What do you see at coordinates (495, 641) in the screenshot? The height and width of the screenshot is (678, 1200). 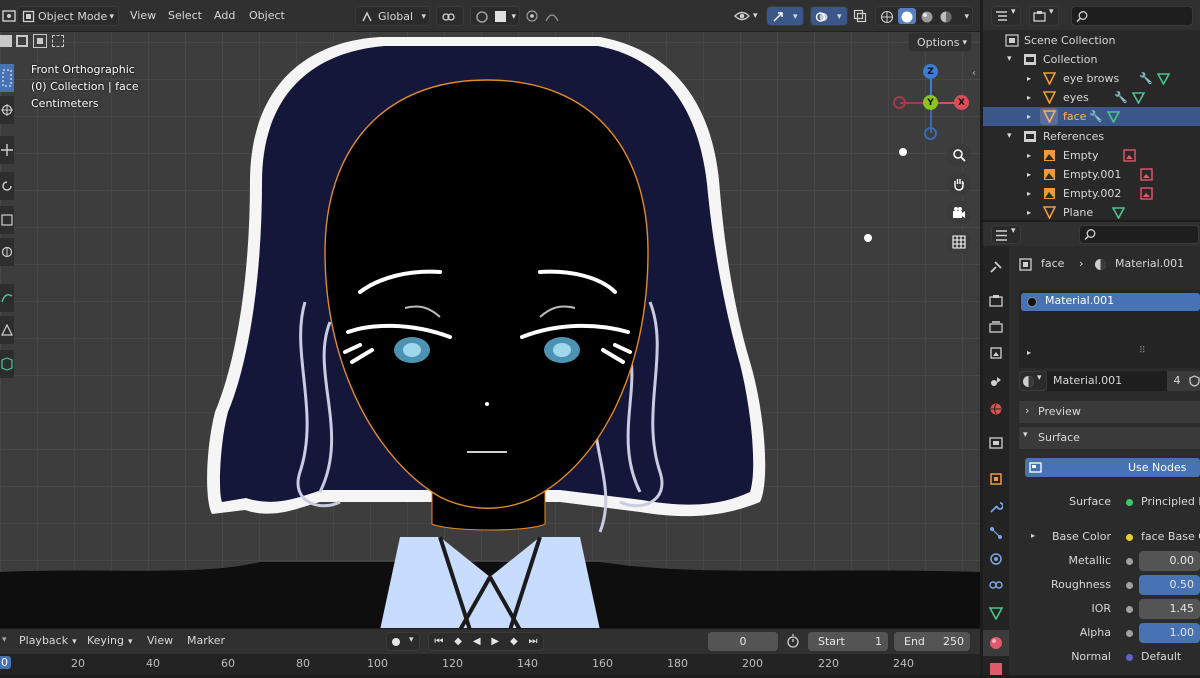 I see `play-icon: ▶` at bounding box center [495, 641].